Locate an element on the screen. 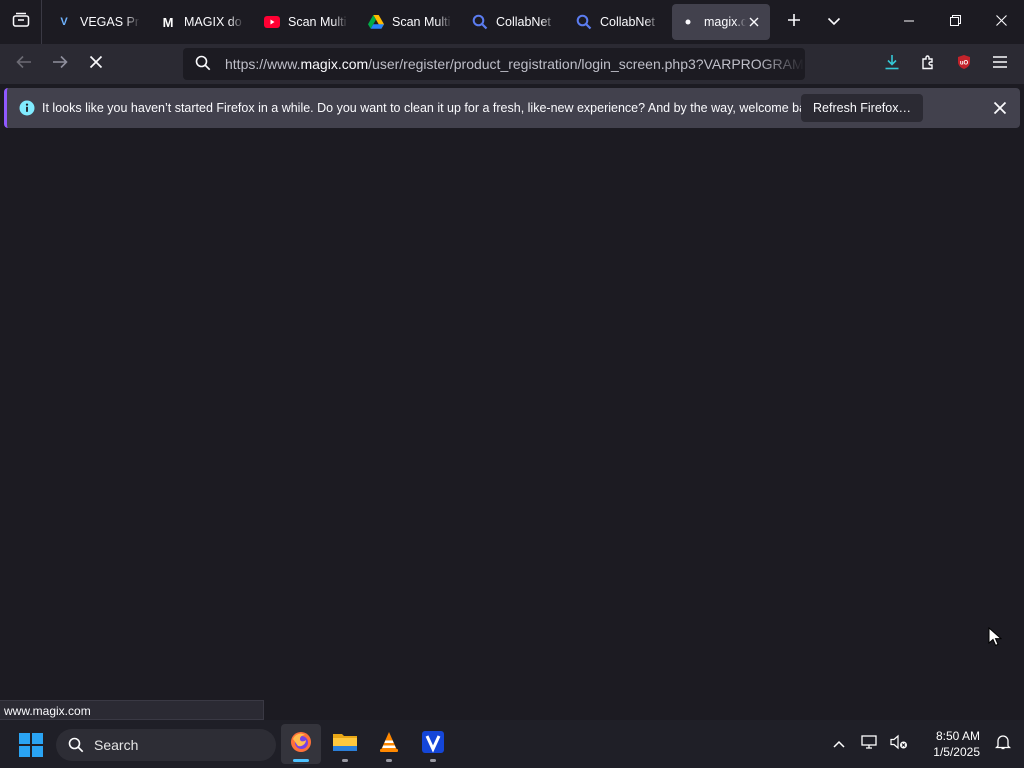  windows-logo-icon is located at coordinates (31, 747).